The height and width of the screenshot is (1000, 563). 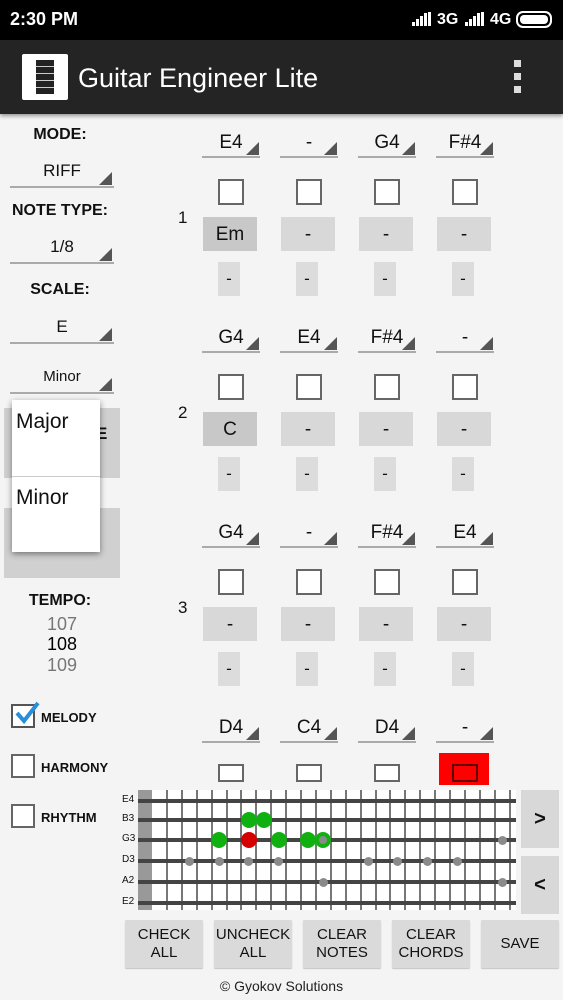 What do you see at coordinates (128, 859) in the screenshot?
I see `string-label: D3` at bounding box center [128, 859].